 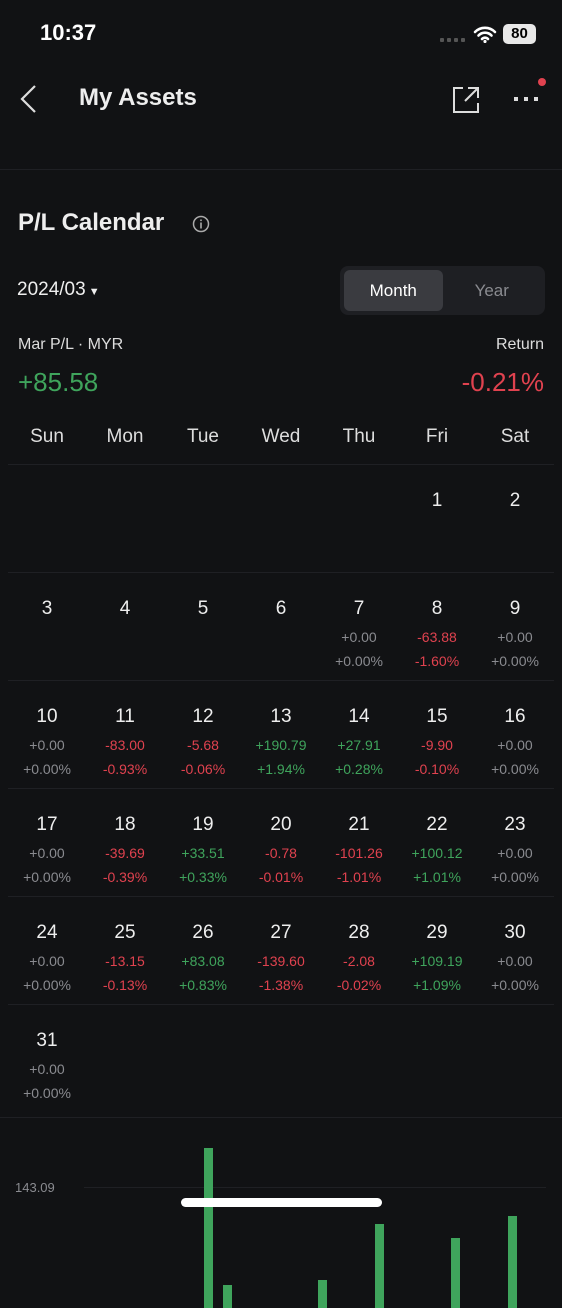 I want to click on calendar-day: 15 -9.90 -0.10%, so click(x=437, y=734).